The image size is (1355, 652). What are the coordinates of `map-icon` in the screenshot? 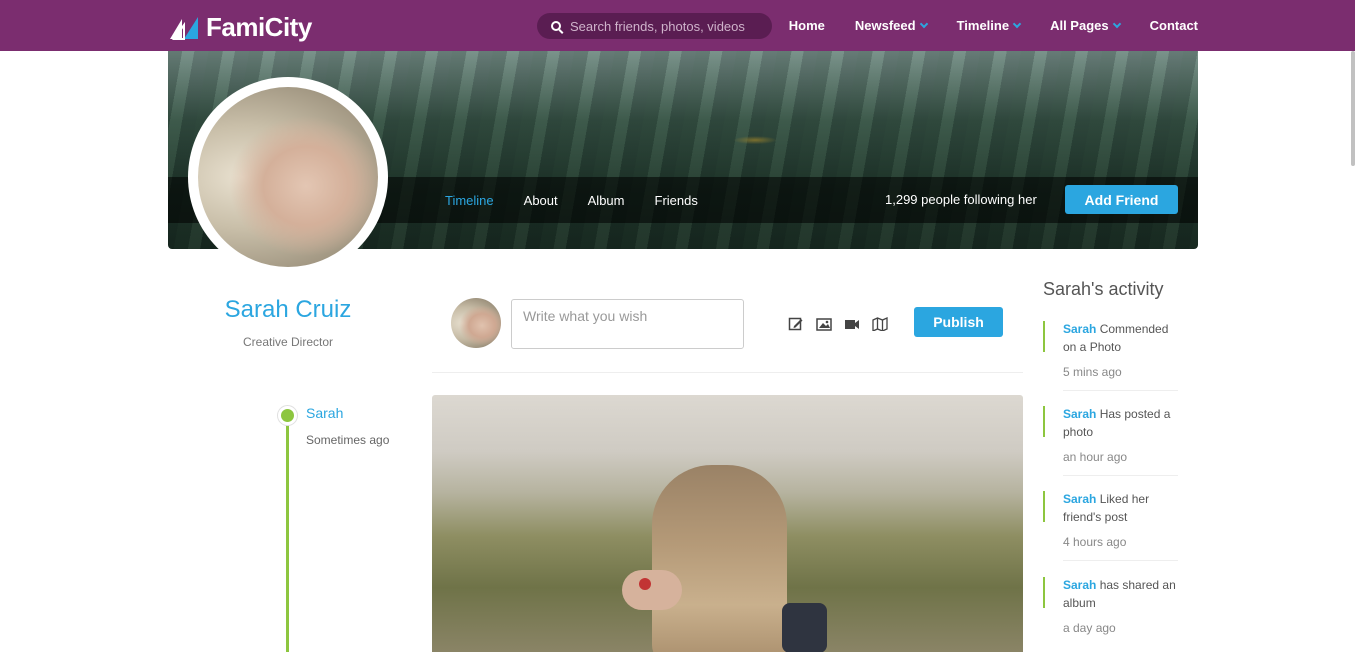 It's located at (880, 324).